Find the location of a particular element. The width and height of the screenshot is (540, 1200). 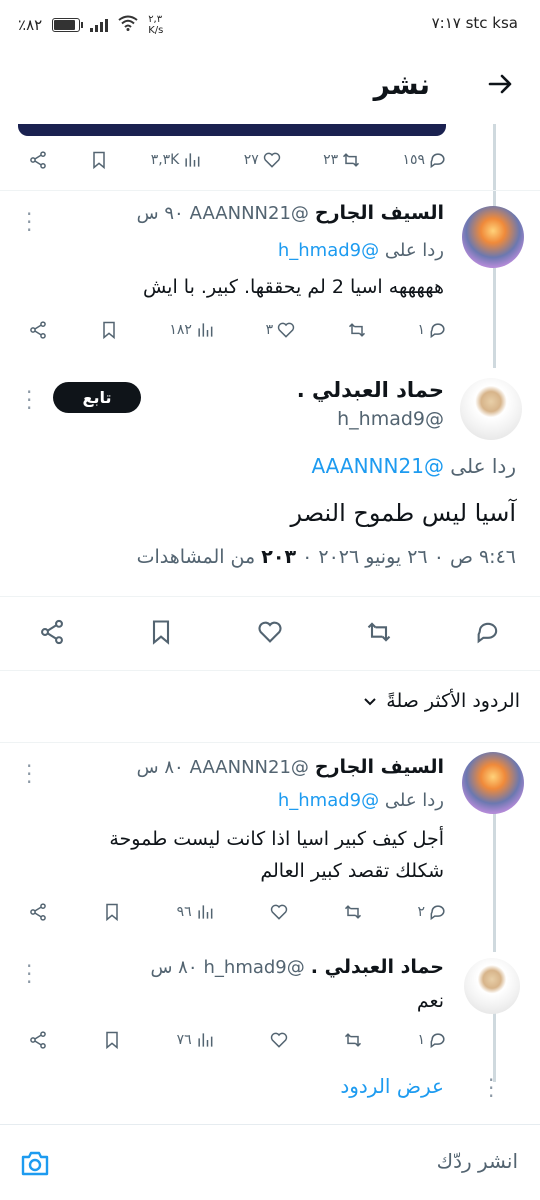

like-button: ٢٧ is located at coordinates (263, 160).